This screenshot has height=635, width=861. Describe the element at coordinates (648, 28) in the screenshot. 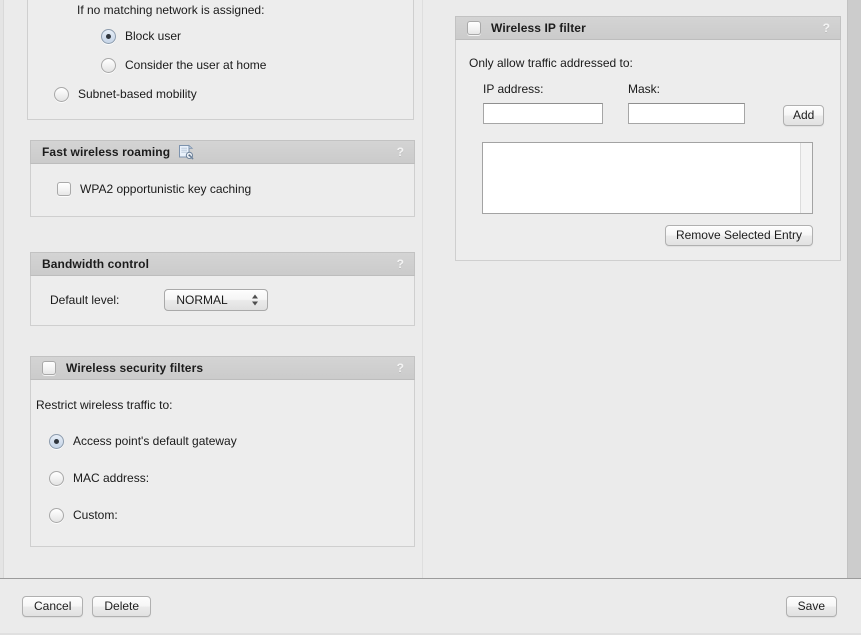

I see `wireless-ip-filter-header: Wireless IP filter ?` at that location.